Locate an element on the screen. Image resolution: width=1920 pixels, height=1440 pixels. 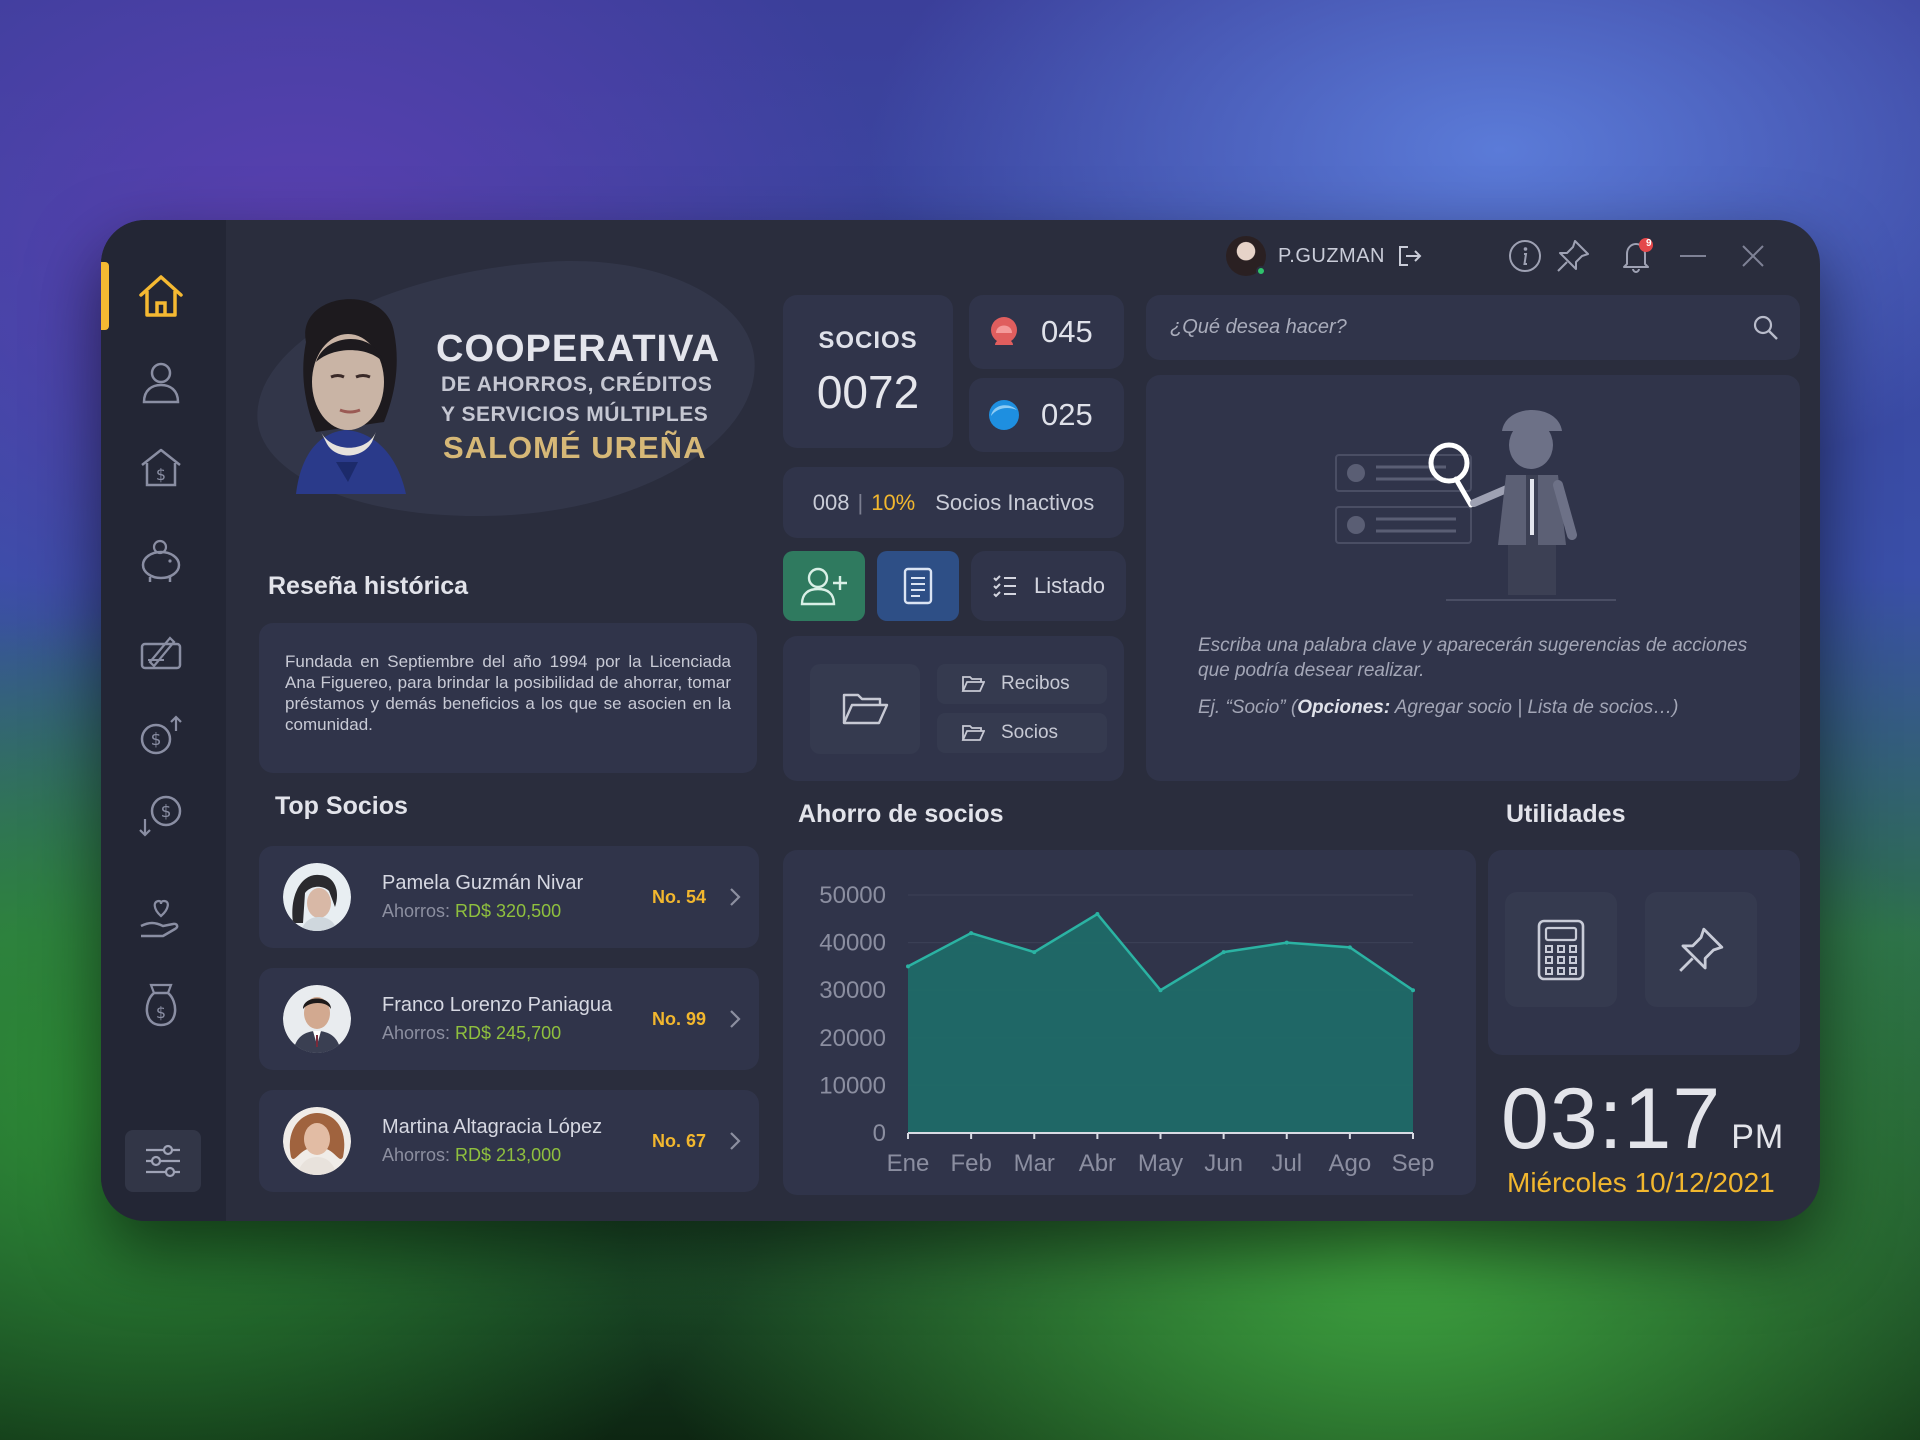
money-down-icon: $ is located at coordinates (160, 816).